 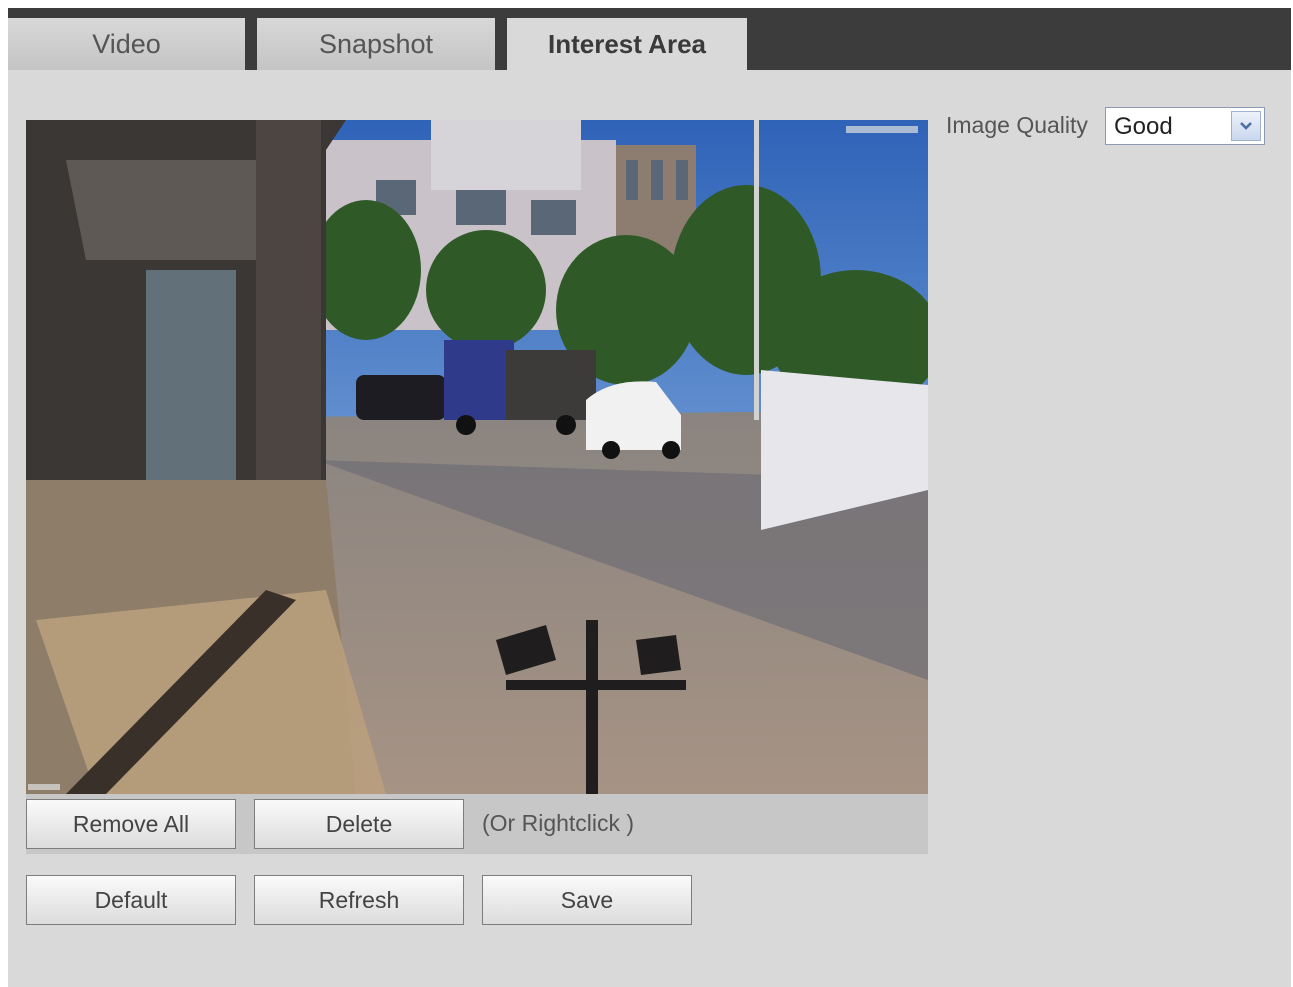 I want to click on image-quality-label: Image Quality, so click(x=1017, y=125).